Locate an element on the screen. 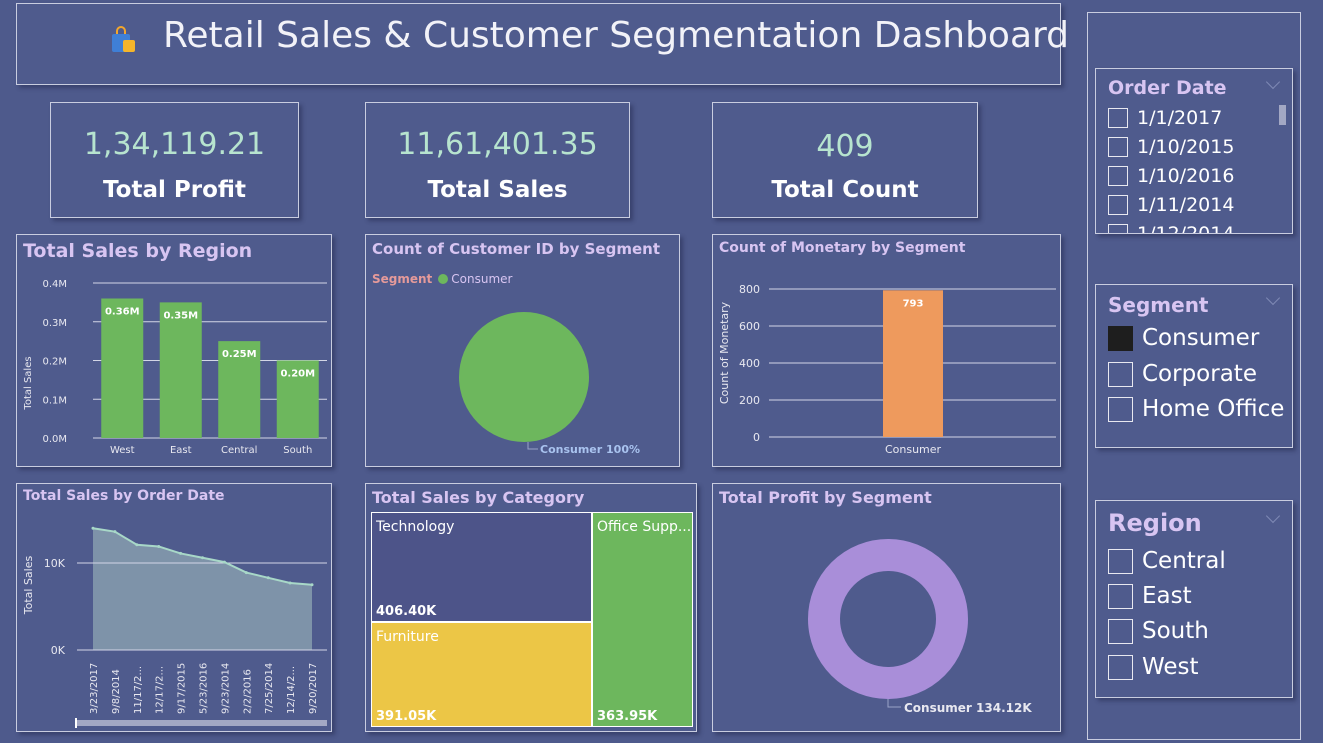 The image size is (1323, 743). slicer-region: Region Central East South West is located at coordinates (1194, 599).